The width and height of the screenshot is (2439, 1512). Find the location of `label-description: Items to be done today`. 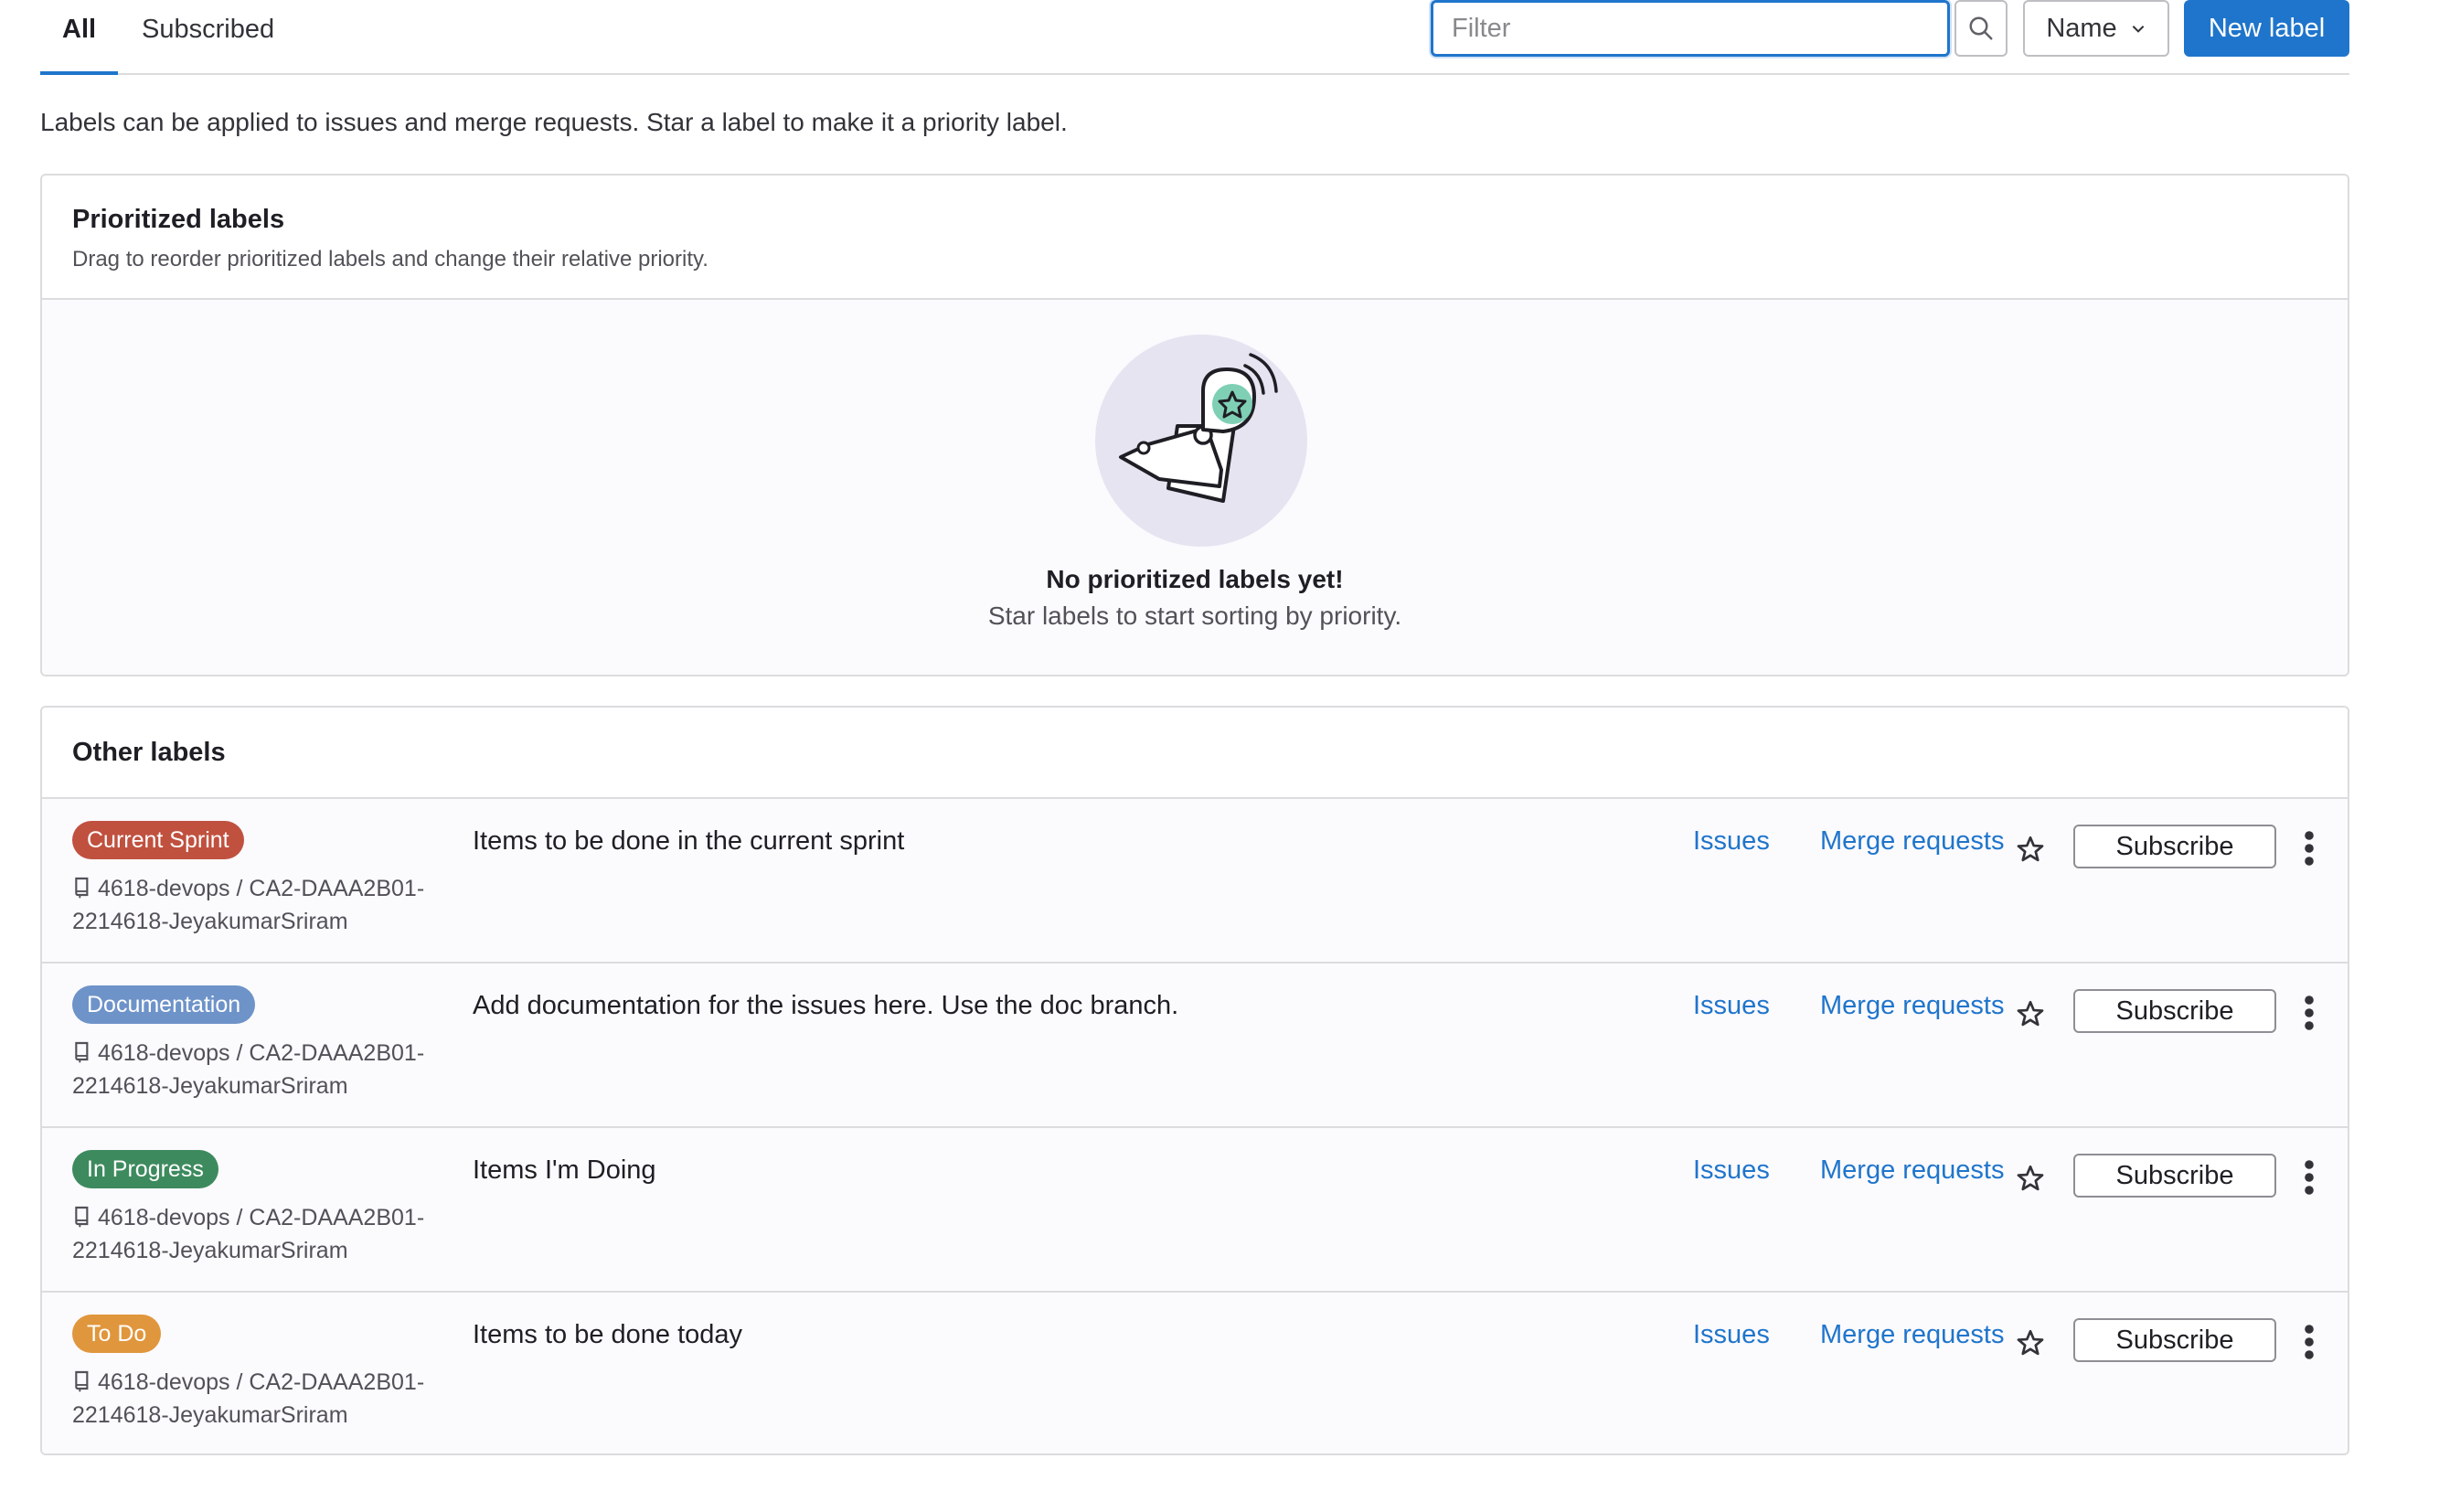

label-description: Items to be done today is located at coordinates (608, 1334).